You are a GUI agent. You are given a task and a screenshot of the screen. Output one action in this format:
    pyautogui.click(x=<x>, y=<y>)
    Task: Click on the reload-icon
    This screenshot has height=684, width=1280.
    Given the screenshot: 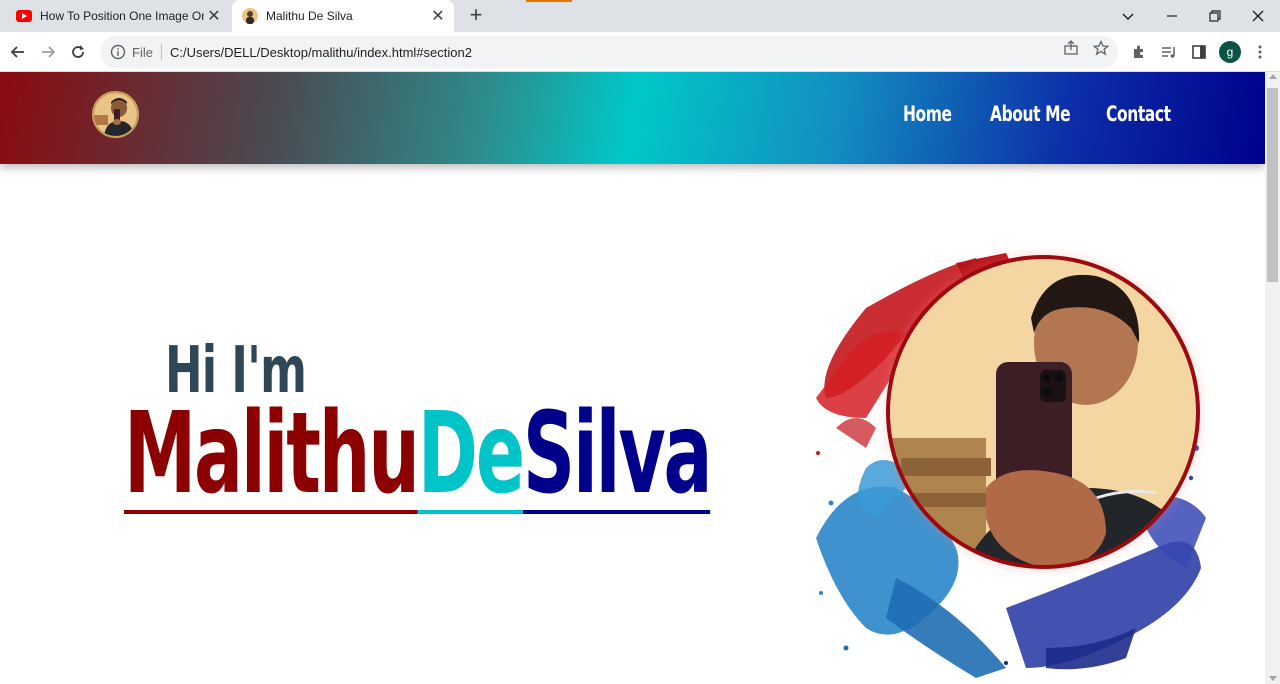 What is the action you would take?
    pyautogui.click(x=78, y=51)
    